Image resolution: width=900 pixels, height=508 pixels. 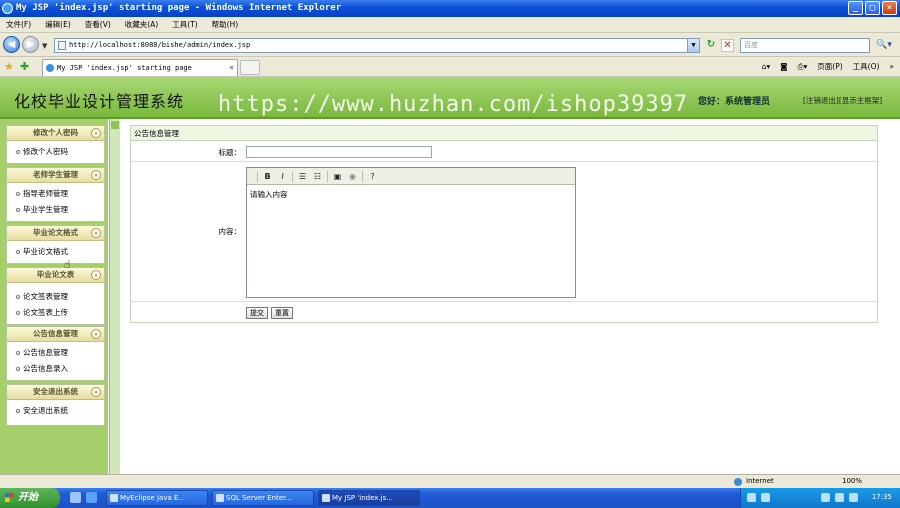 I want to click on sidebar-item-student: 毕业学生管理, so click(x=55, y=210).